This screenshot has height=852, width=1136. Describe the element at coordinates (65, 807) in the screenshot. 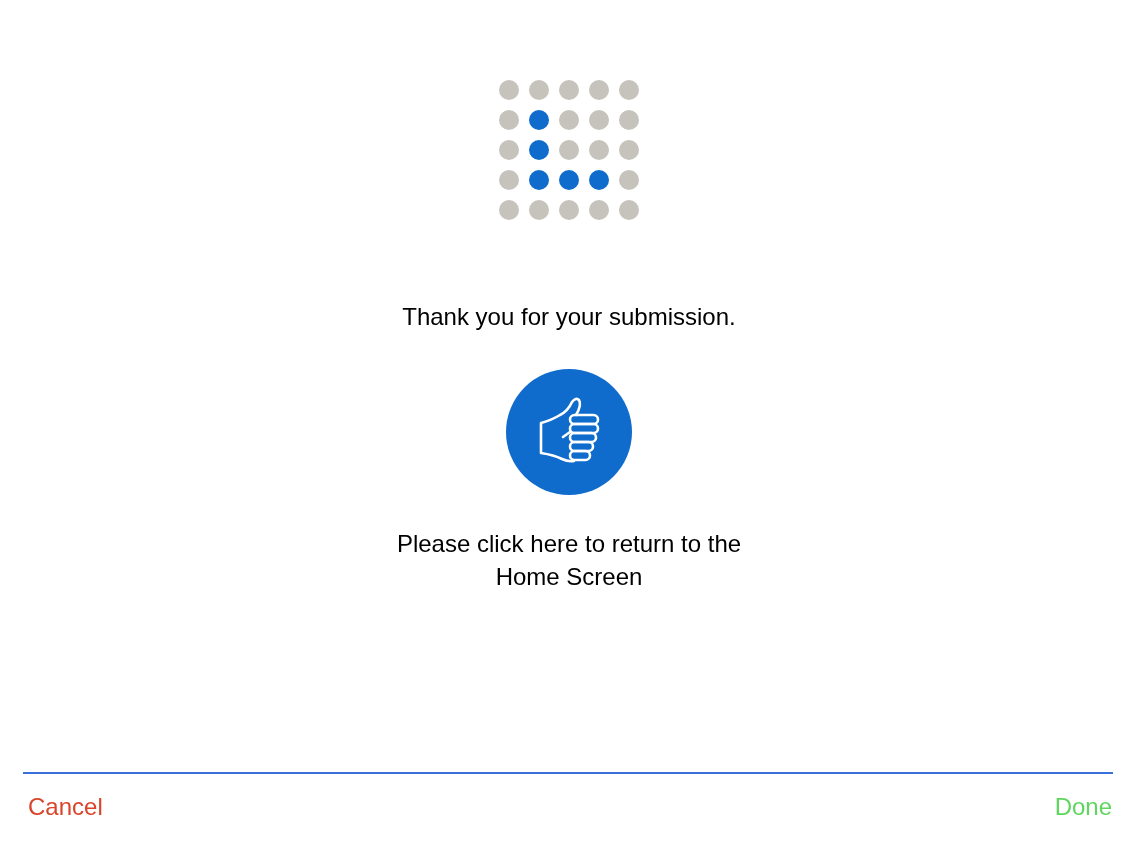

I see `cancel-button: Cancel` at that location.